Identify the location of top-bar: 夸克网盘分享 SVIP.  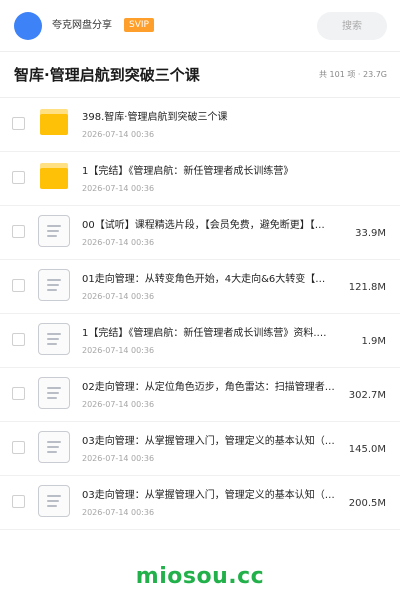
(200, 26).